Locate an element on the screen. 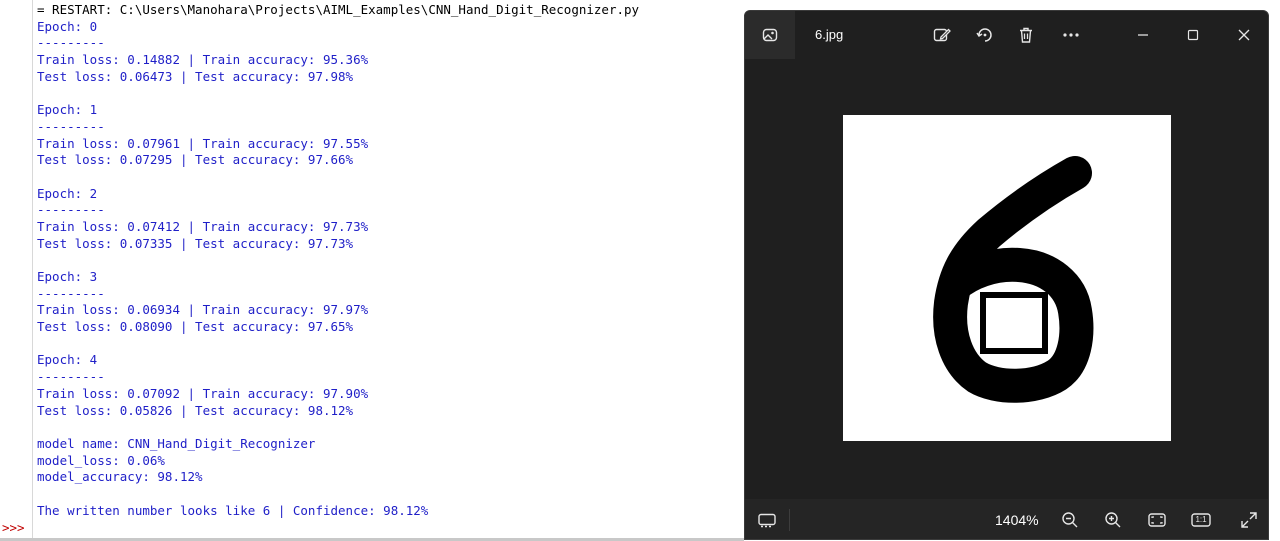  shell-line: model name: CNN_Hand_Digit_Recognizer is located at coordinates (176, 443).